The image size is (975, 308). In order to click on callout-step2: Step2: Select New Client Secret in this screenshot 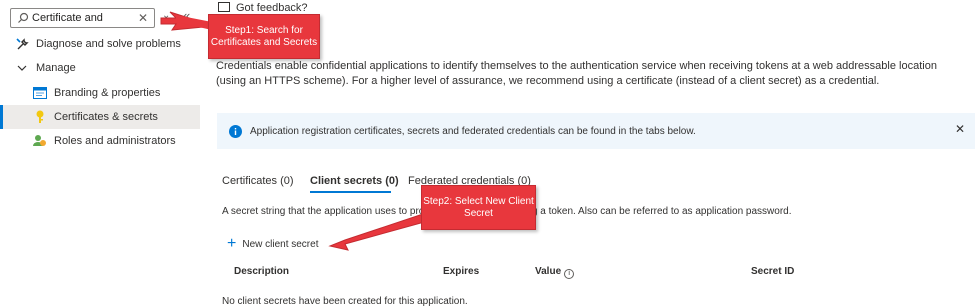, I will do `click(478, 207)`.